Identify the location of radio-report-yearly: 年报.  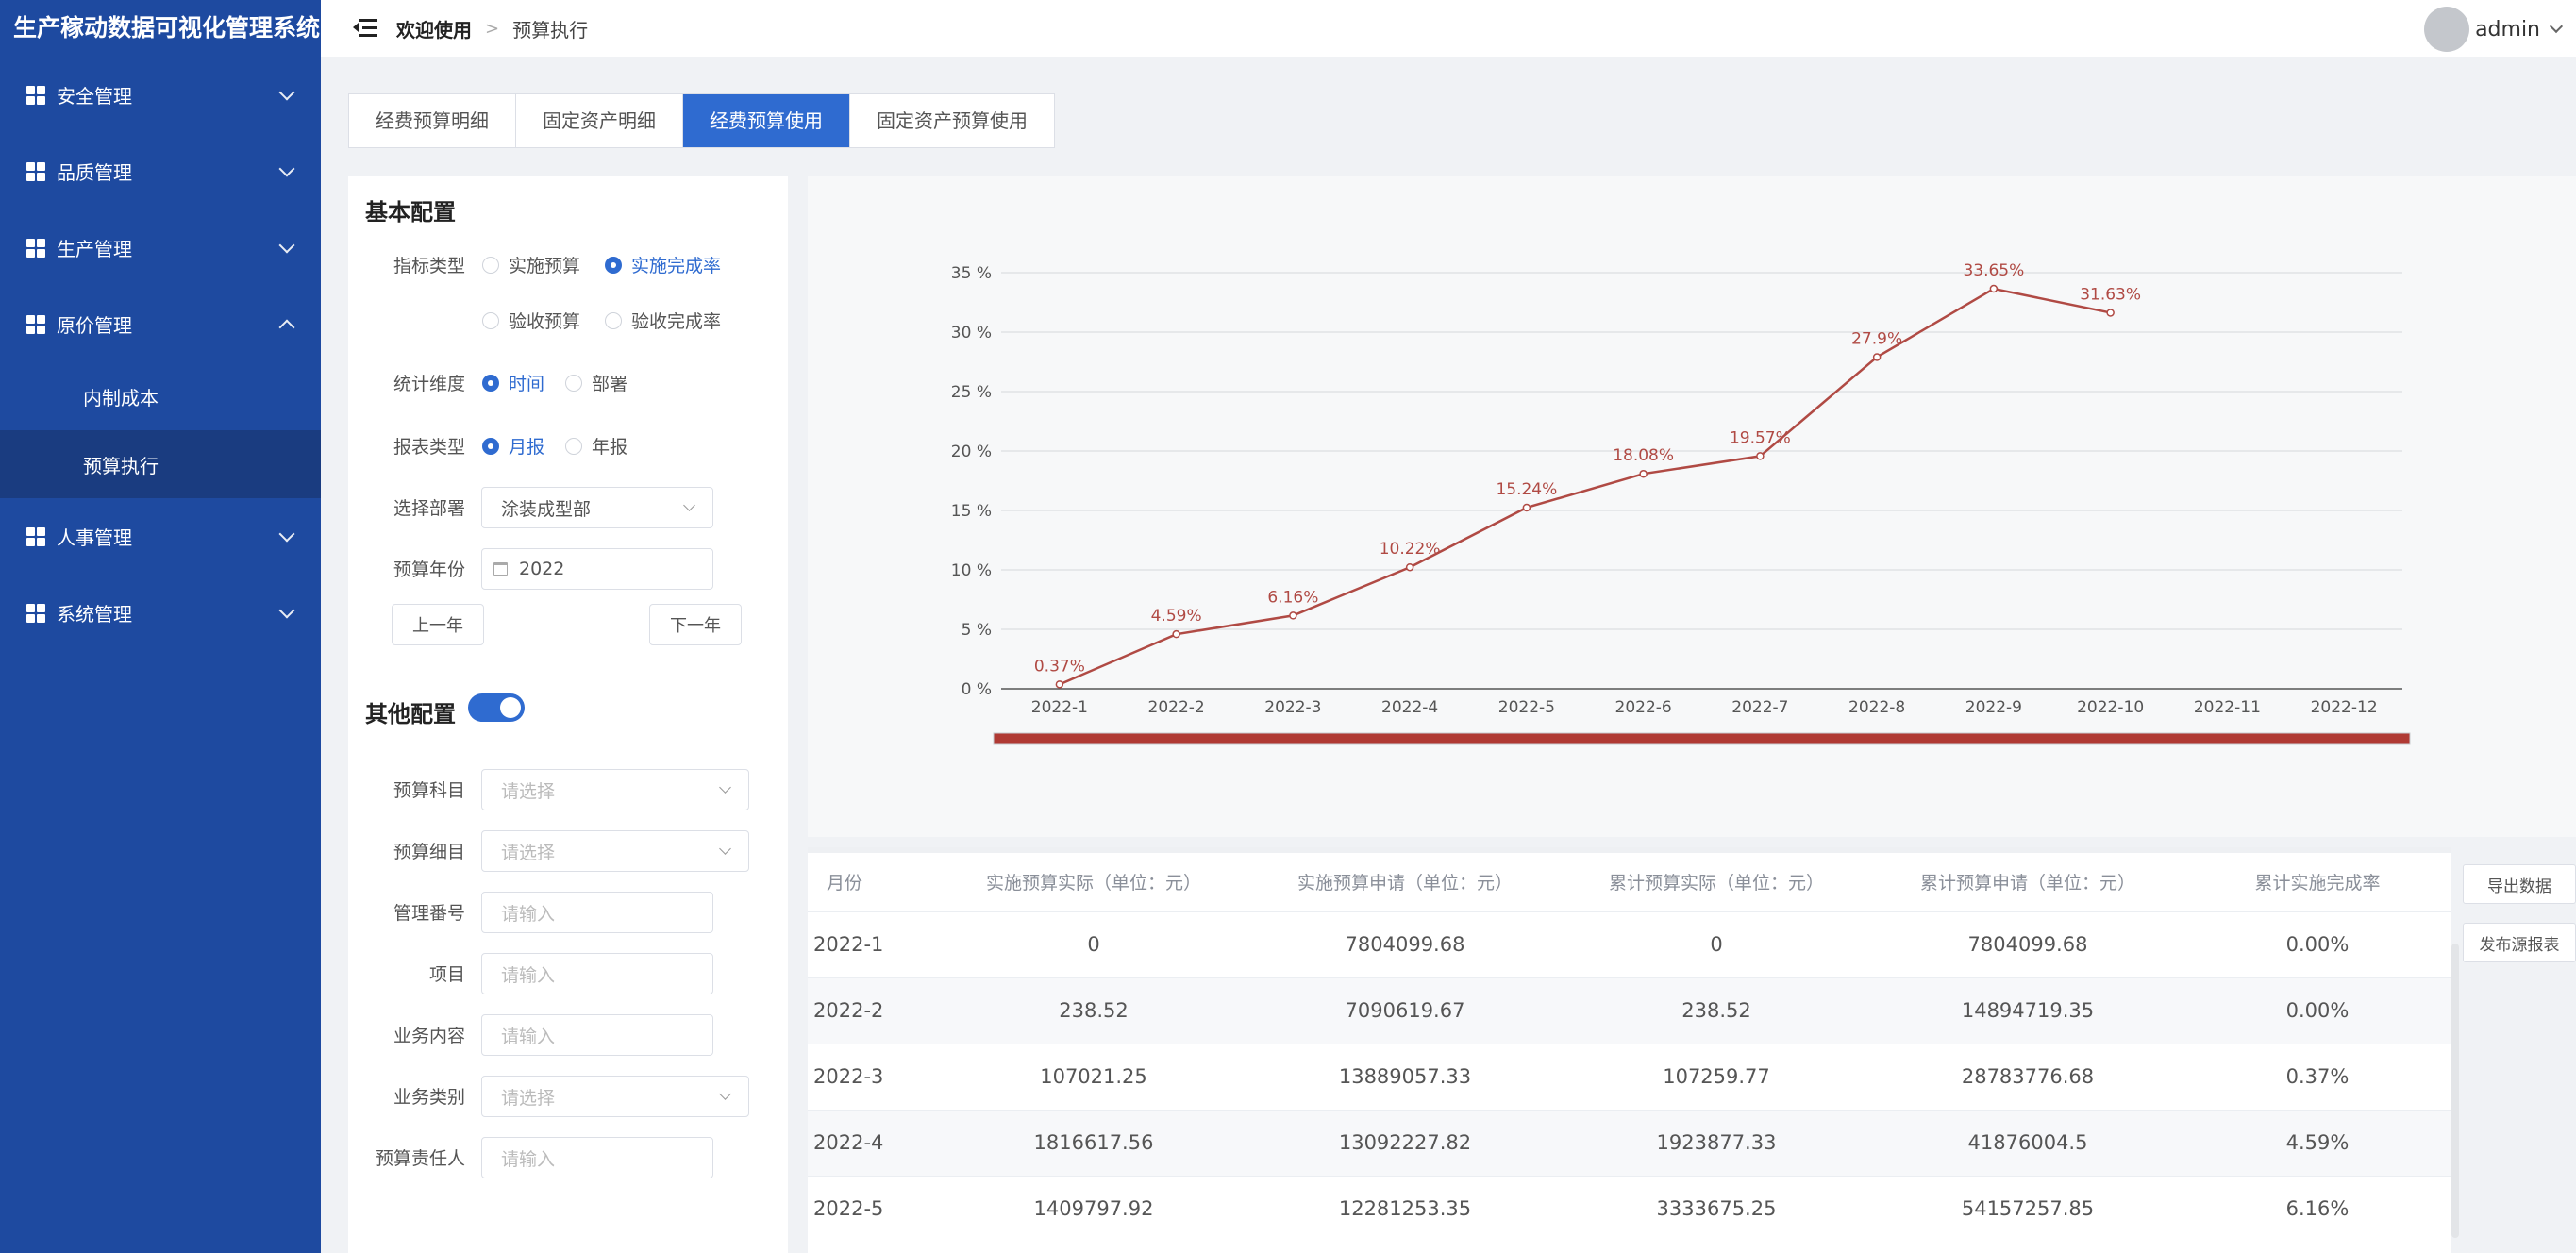
(596, 446).